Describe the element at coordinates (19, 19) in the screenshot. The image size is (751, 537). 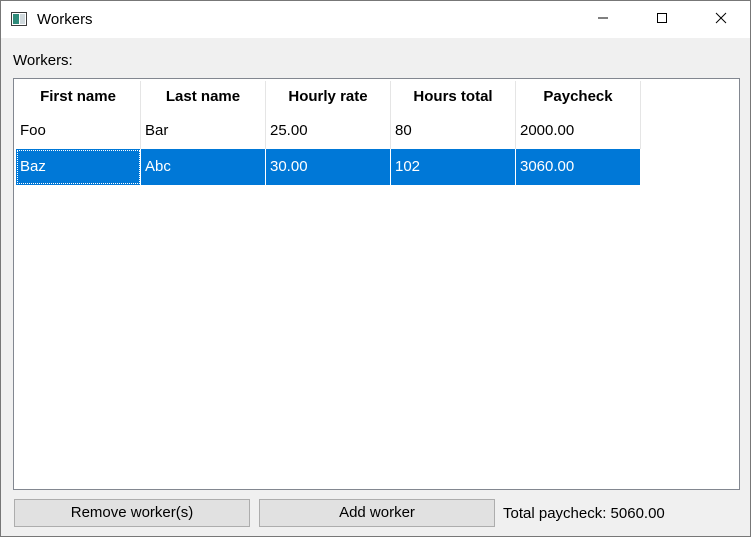
I see `app-window-icon` at that location.